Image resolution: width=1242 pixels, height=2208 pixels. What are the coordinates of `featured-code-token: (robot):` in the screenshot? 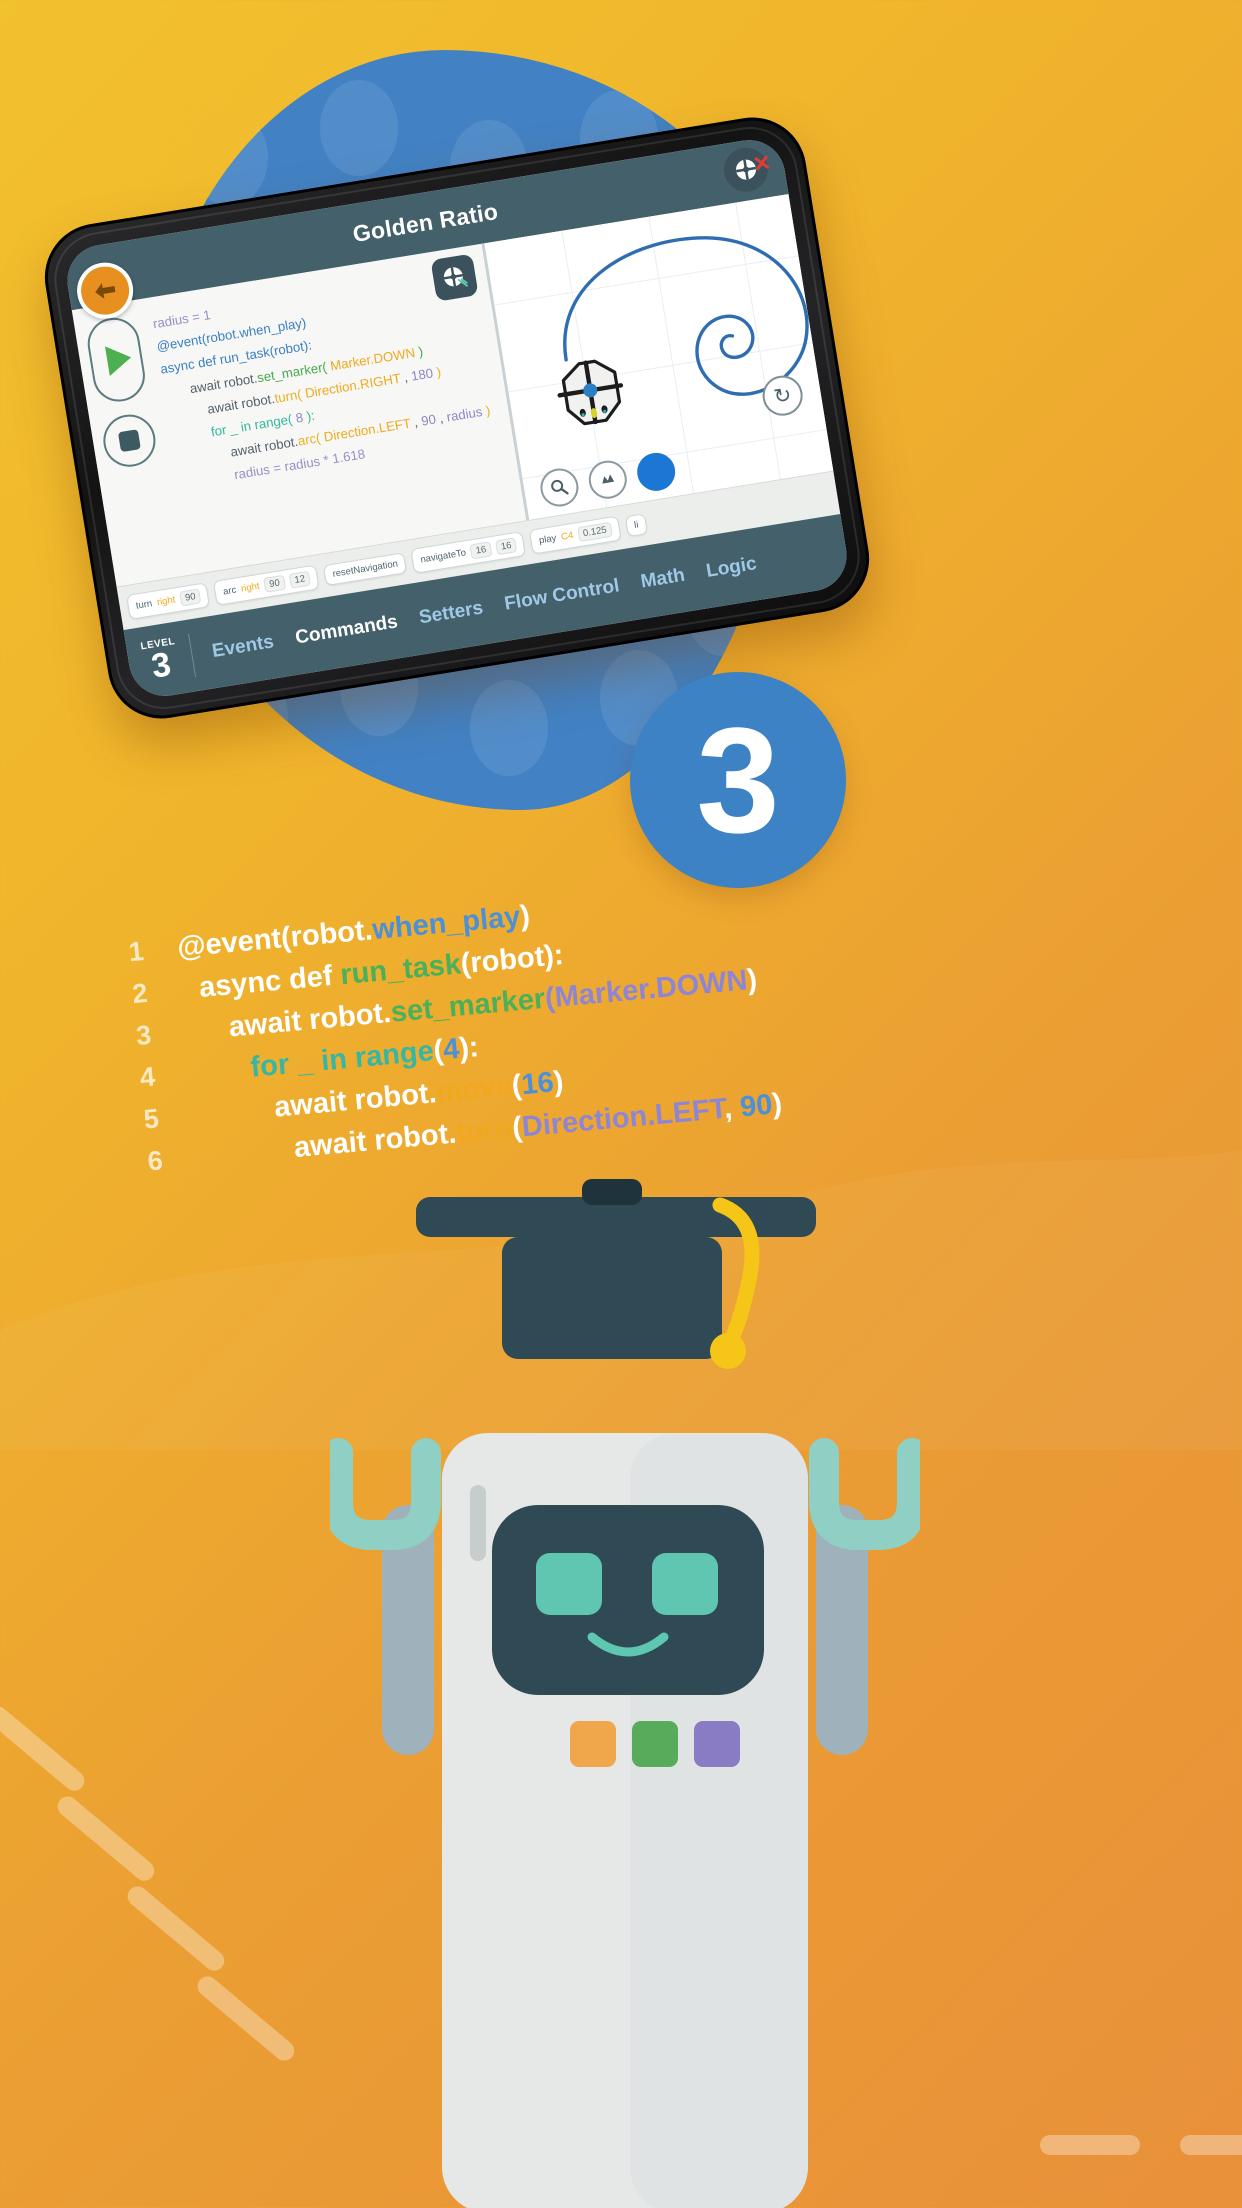 It's located at (512, 960).